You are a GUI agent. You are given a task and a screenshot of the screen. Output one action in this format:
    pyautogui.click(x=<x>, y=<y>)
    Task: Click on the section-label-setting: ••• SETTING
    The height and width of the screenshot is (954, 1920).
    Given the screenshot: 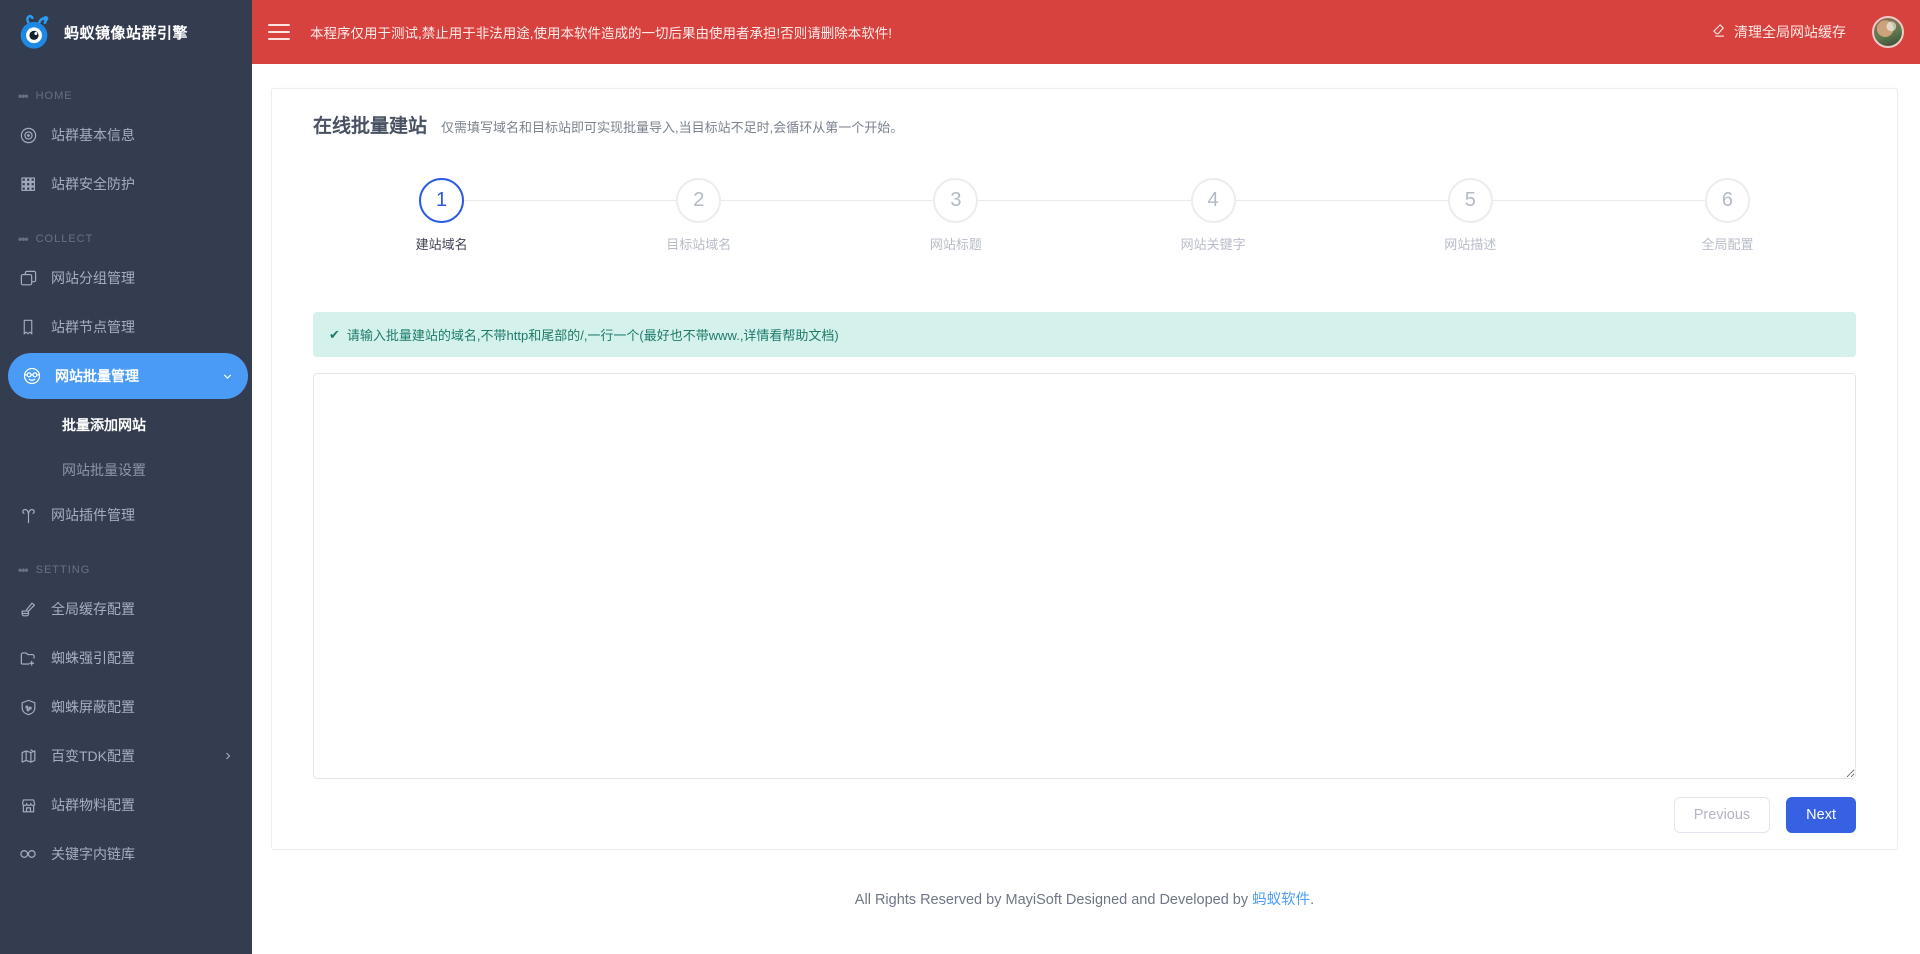 What is the action you would take?
    pyautogui.click(x=54, y=570)
    